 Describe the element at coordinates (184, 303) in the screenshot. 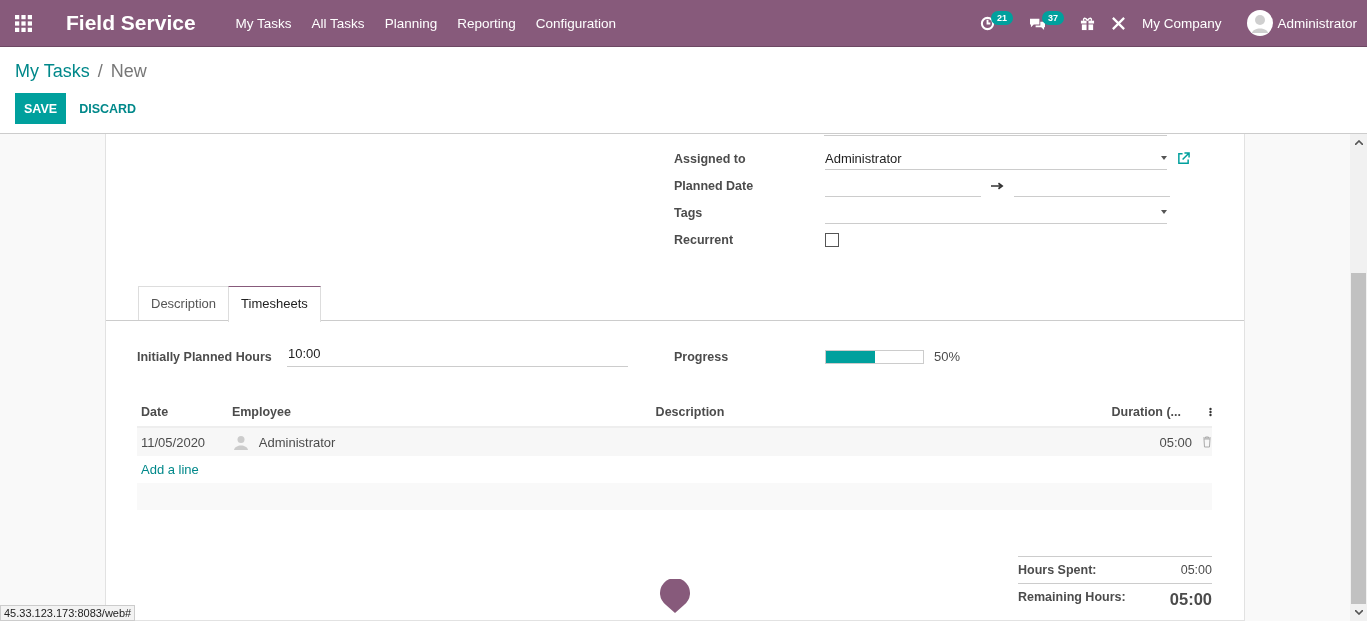

I see `tab: Description` at that location.